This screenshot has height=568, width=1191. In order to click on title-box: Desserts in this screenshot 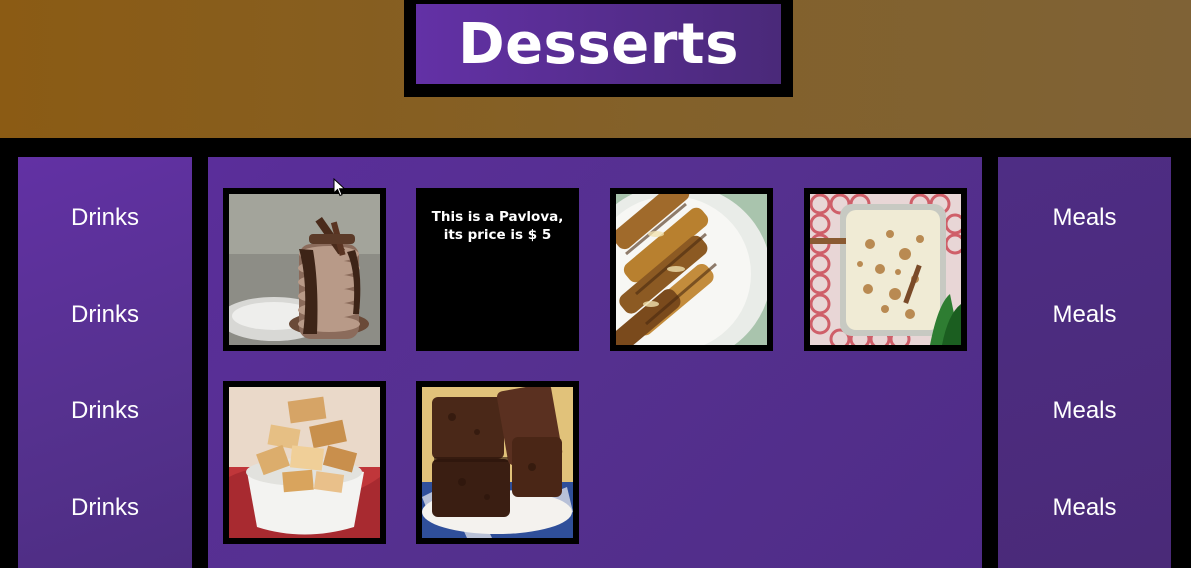, I will do `click(598, 44)`.